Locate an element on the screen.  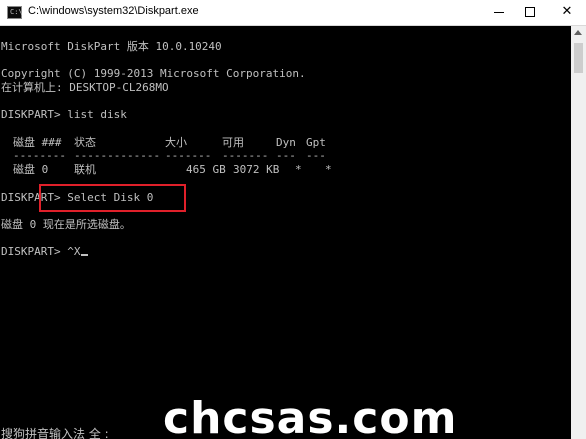
cell-size: 465 GB is located at coordinates (206, 169).